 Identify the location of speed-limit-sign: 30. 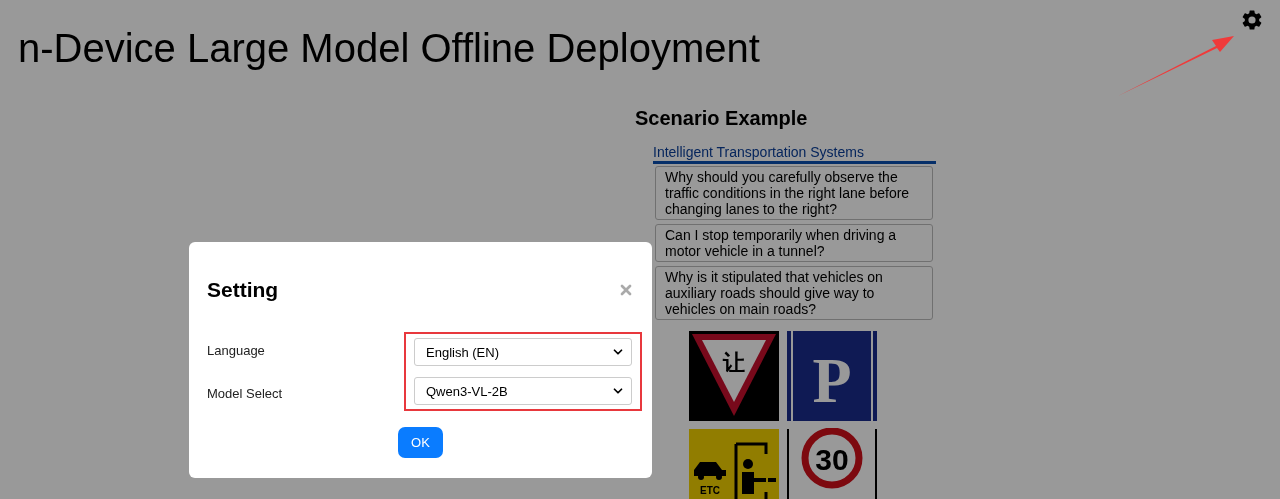
(832, 463).